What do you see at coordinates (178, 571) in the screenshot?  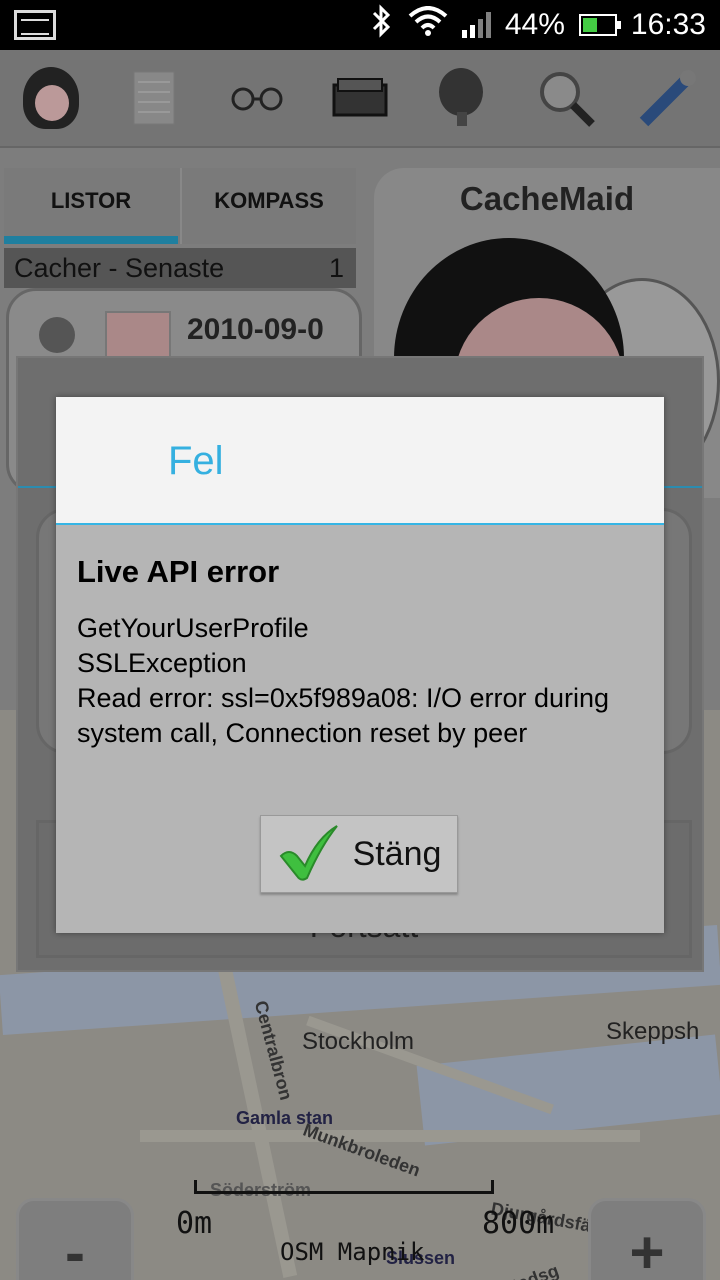 I see `dialog-heading: Live API error` at bounding box center [178, 571].